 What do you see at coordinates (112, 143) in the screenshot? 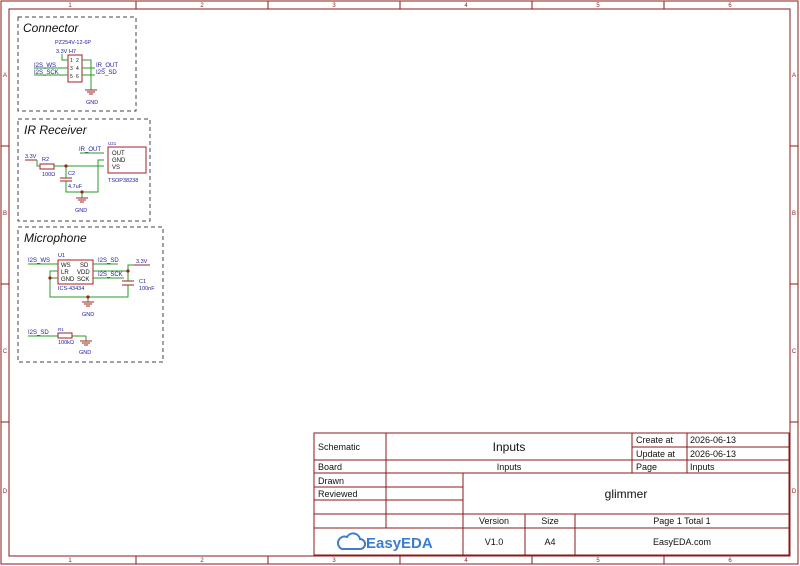
I see `ir-u-ref: U21` at bounding box center [112, 143].